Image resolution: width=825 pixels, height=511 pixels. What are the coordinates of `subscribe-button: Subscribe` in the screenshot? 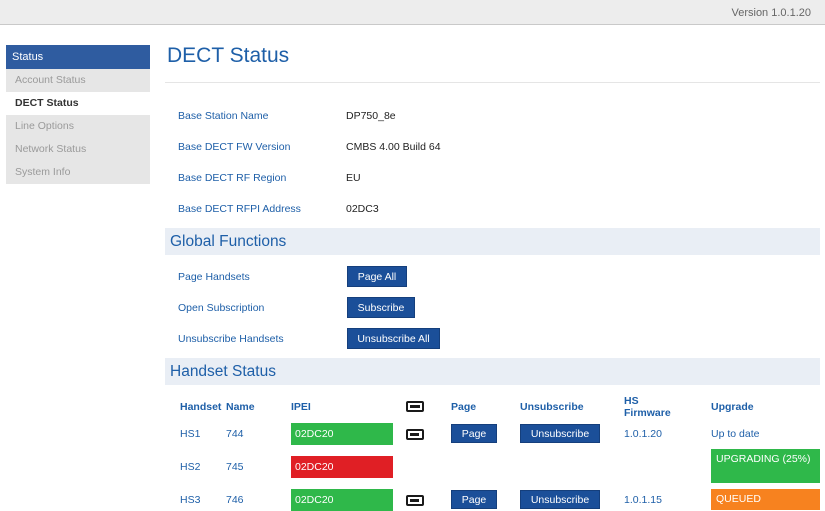 It's located at (381, 307).